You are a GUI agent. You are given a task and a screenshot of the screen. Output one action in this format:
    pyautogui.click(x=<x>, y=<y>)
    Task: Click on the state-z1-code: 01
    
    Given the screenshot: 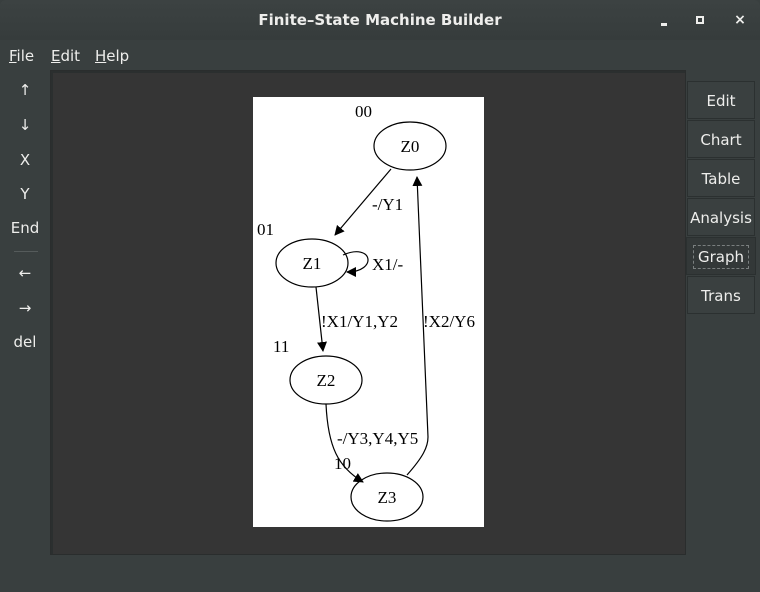 What is the action you would take?
    pyautogui.click(x=265, y=229)
    